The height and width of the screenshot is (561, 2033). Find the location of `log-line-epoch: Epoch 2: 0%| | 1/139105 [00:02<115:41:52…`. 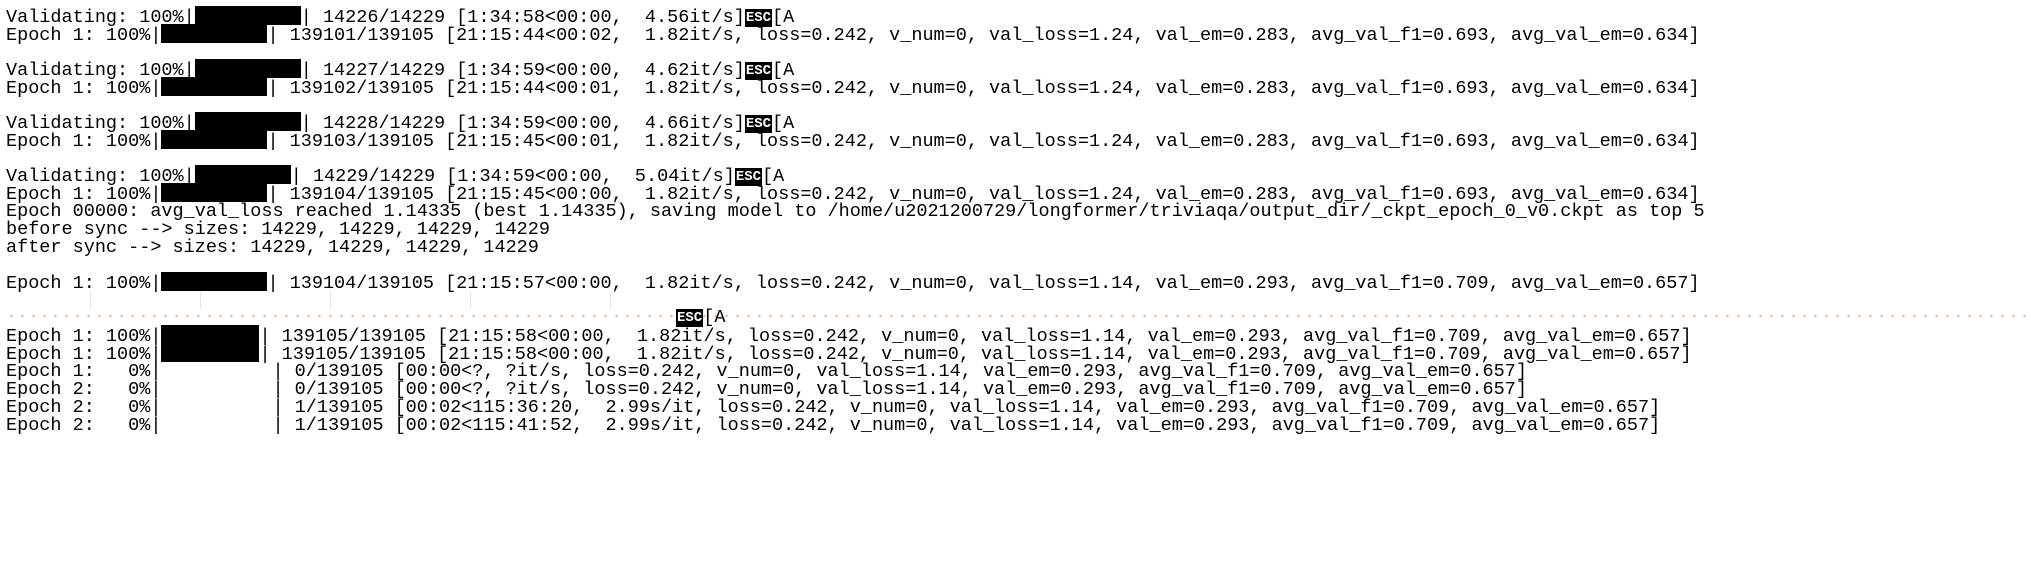

log-line-epoch: Epoch 2: 0%| | 1/139105 [00:02<115:41:52… is located at coordinates (833, 425).